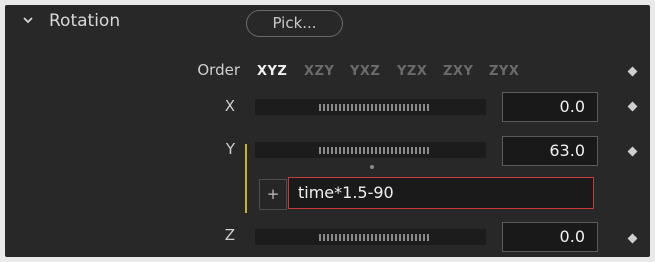  What do you see at coordinates (504, 71) in the screenshot?
I see `order-option-zyx: ZYX` at bounding box center [504, 71].